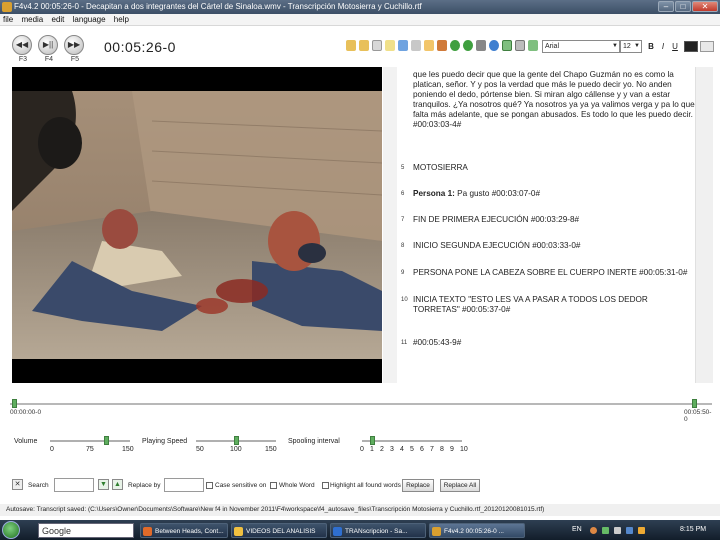 The width and height of the screenshot is (720, 540). I want to click on timeline-position-handle, so click(695, 403).